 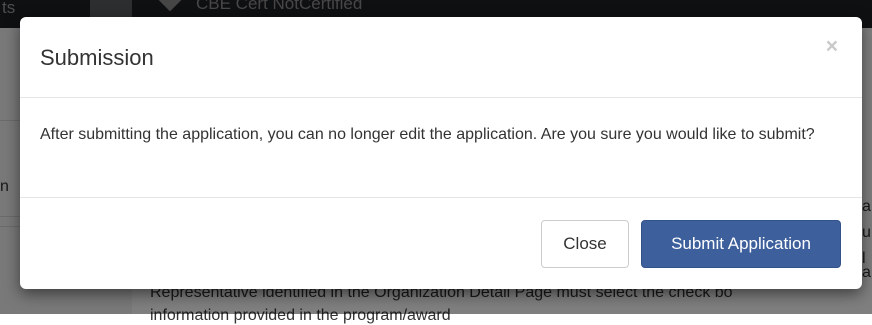 I want to click on close-button: Close, so click(x=585, y=244).